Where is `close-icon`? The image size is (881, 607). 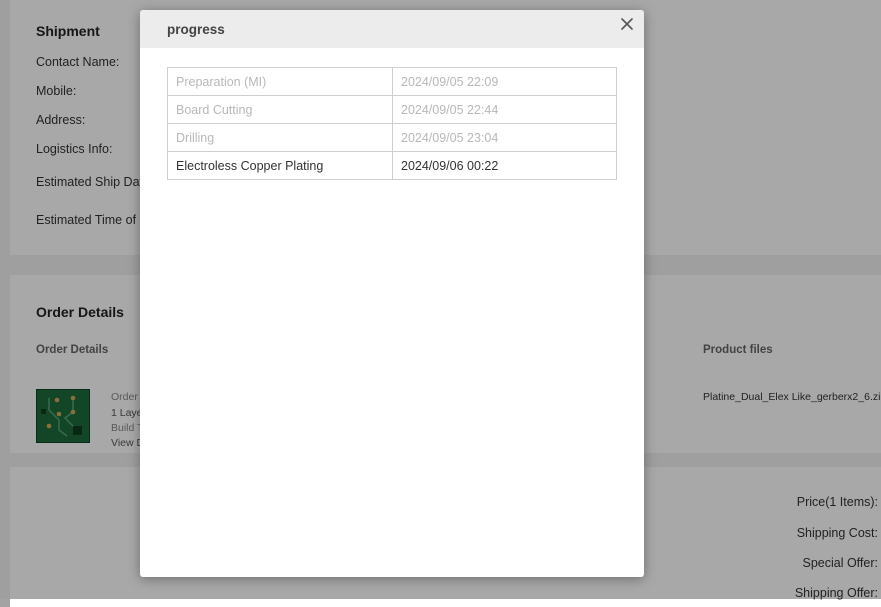 close-icon is located at coordinates (627, 24).